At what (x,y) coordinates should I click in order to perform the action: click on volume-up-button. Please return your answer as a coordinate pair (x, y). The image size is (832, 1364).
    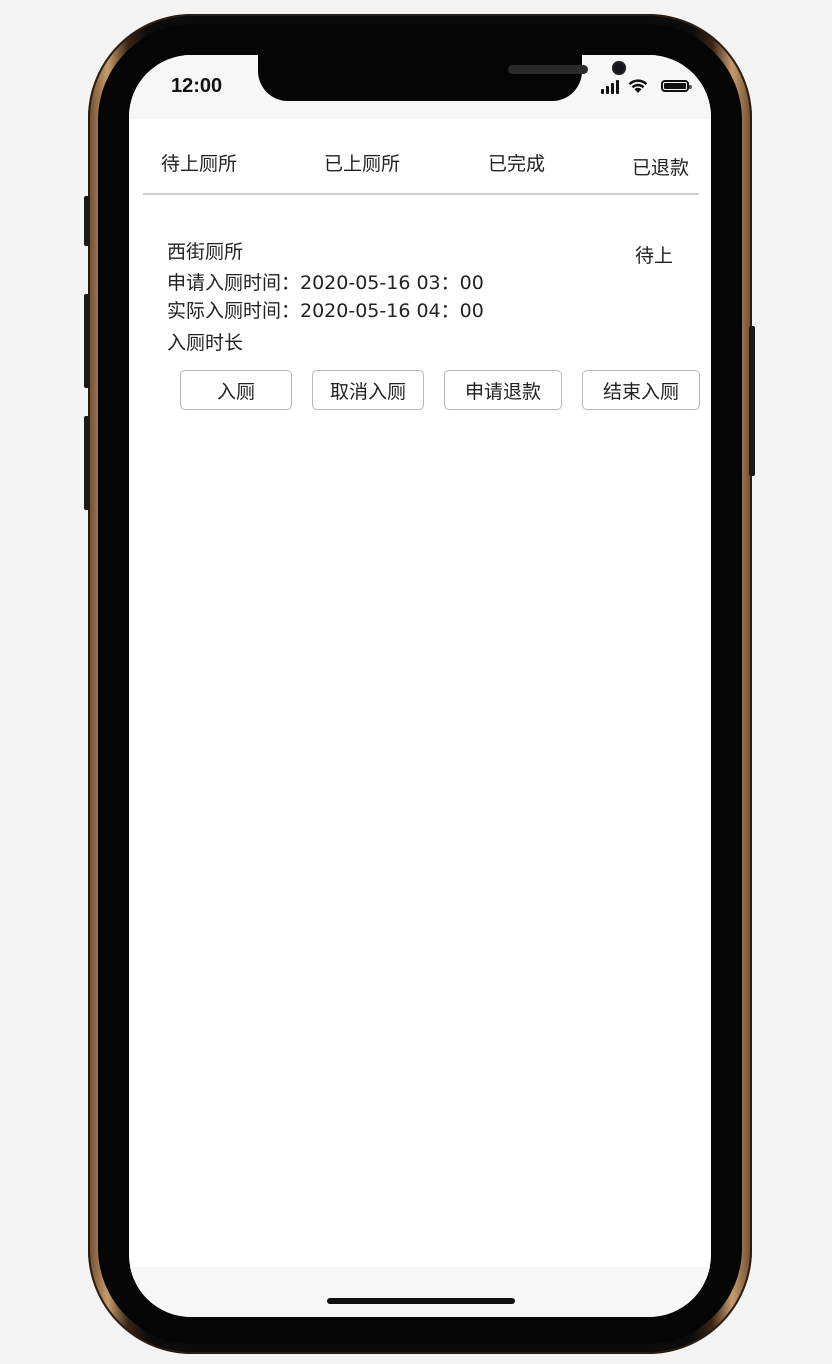
    Looking at the image, I should click on (87, 341).